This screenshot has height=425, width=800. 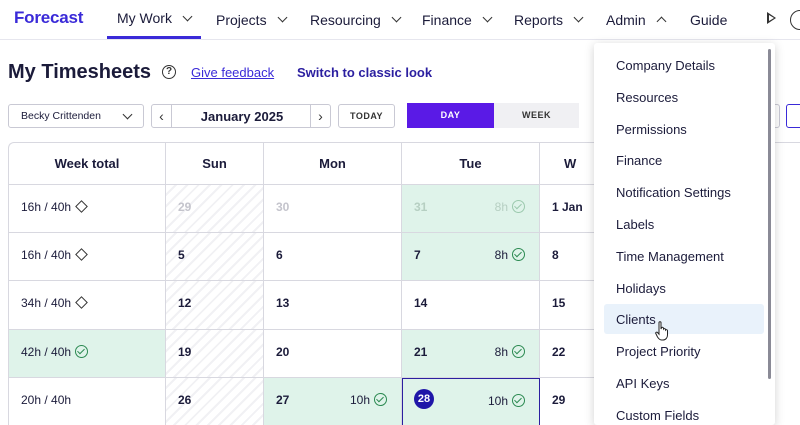 I want to click on chevron-up-icon, so click(x=661, y=21).